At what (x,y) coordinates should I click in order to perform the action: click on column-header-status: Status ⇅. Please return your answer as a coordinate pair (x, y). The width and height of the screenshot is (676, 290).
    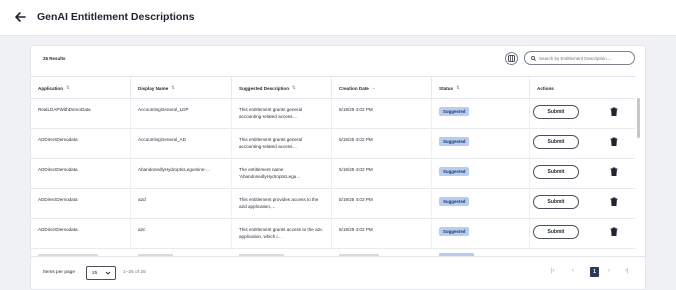
    Looking at the image, I should click on (481, 88).